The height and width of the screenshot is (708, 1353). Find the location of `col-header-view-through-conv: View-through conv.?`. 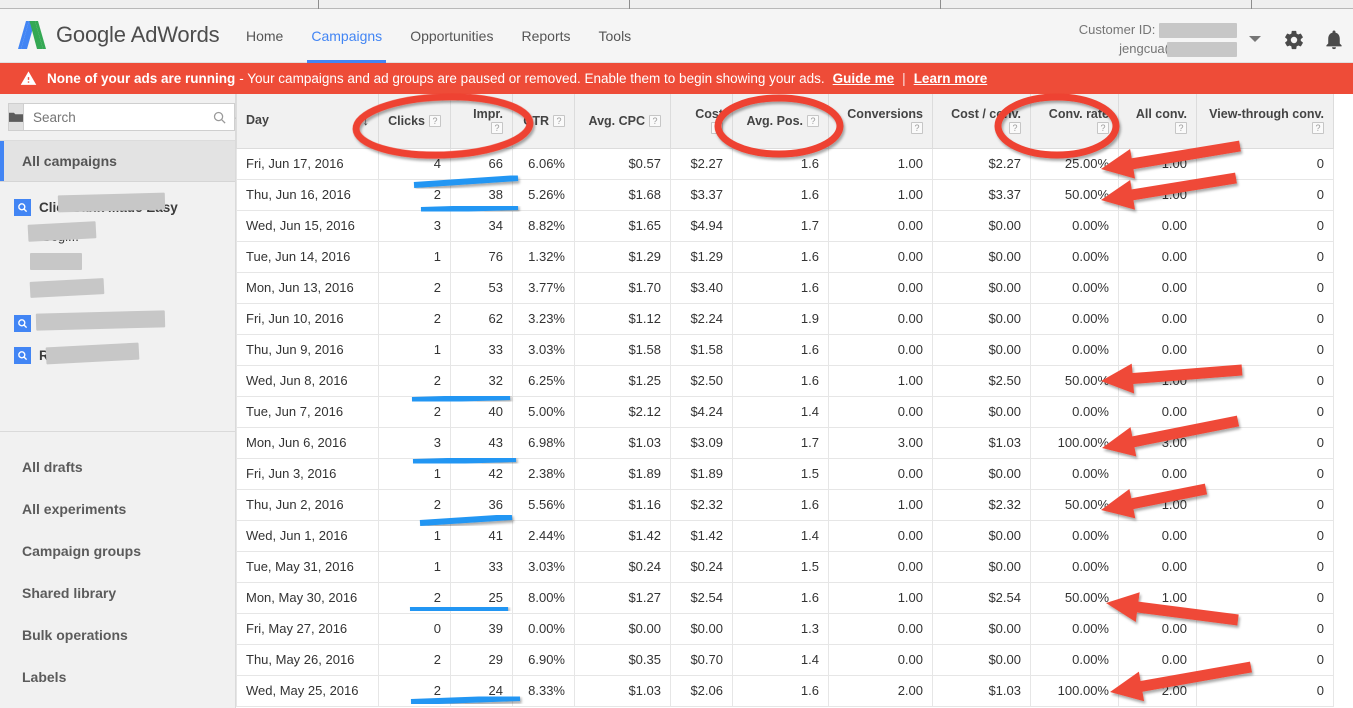

col-header-view-through-conv: View-through conv.? is located at coordinates (1265, 121).